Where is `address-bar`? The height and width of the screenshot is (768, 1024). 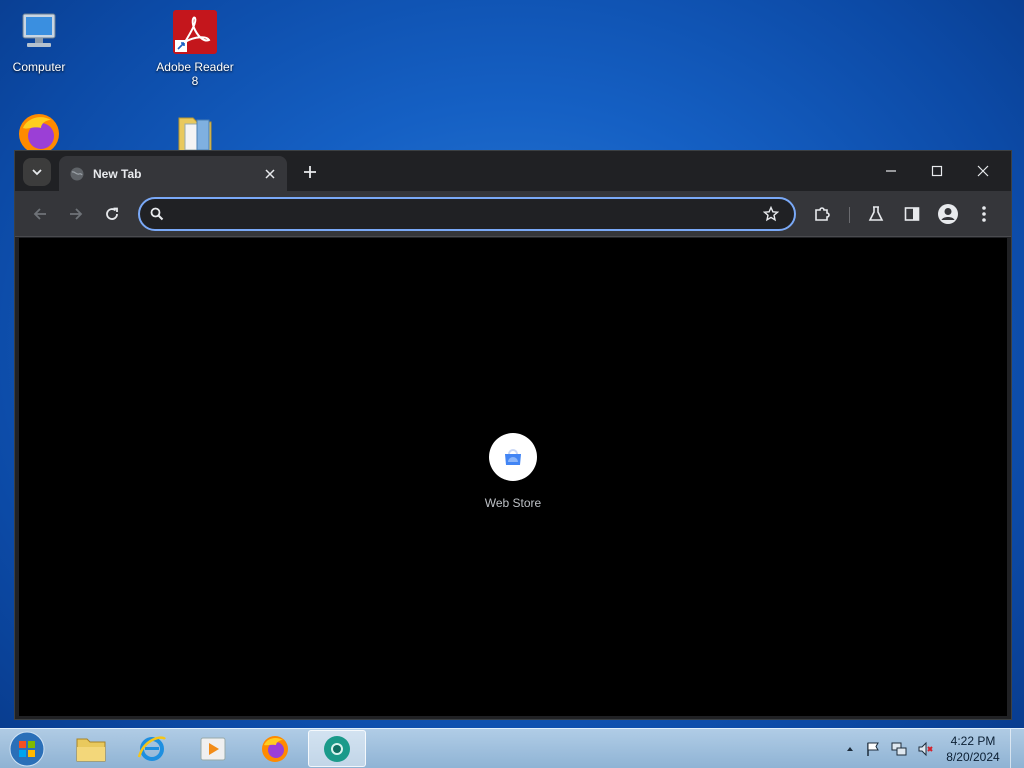
address-bar is located at coordinates (467, 214).